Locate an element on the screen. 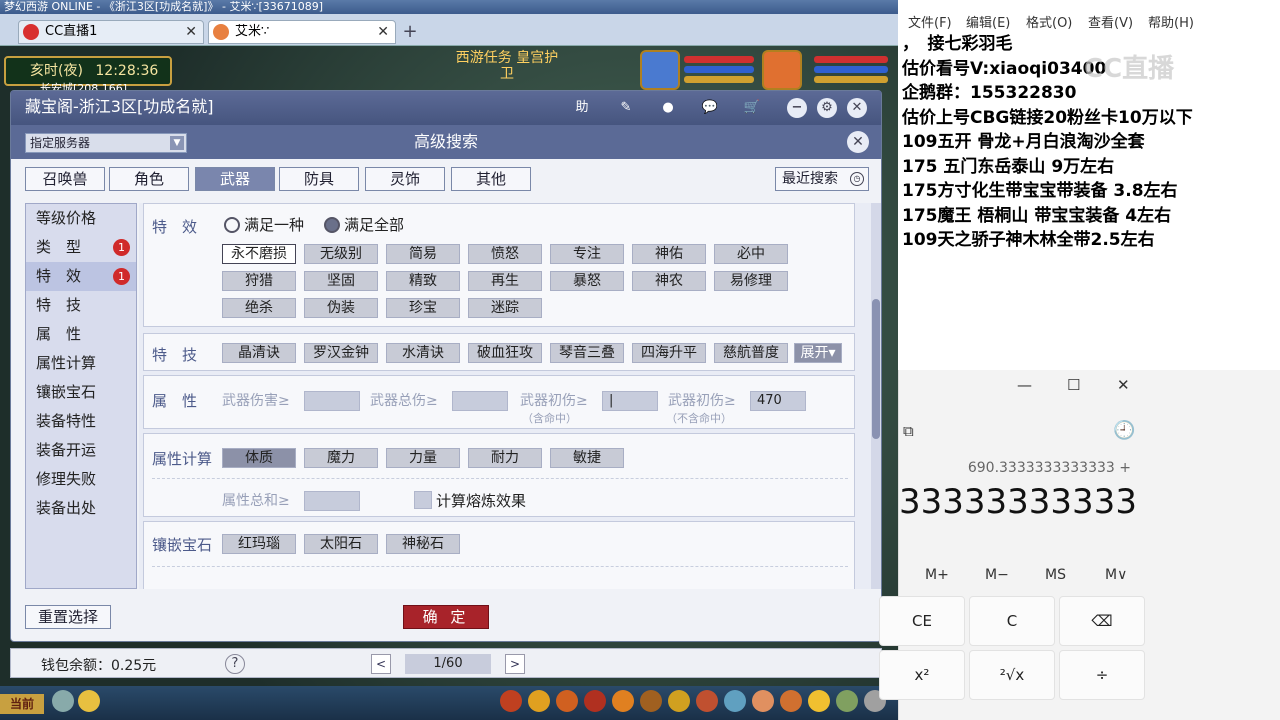 This screenshot has height=720, width=1280. next-page-button: > is located at coordinates (515, 664).